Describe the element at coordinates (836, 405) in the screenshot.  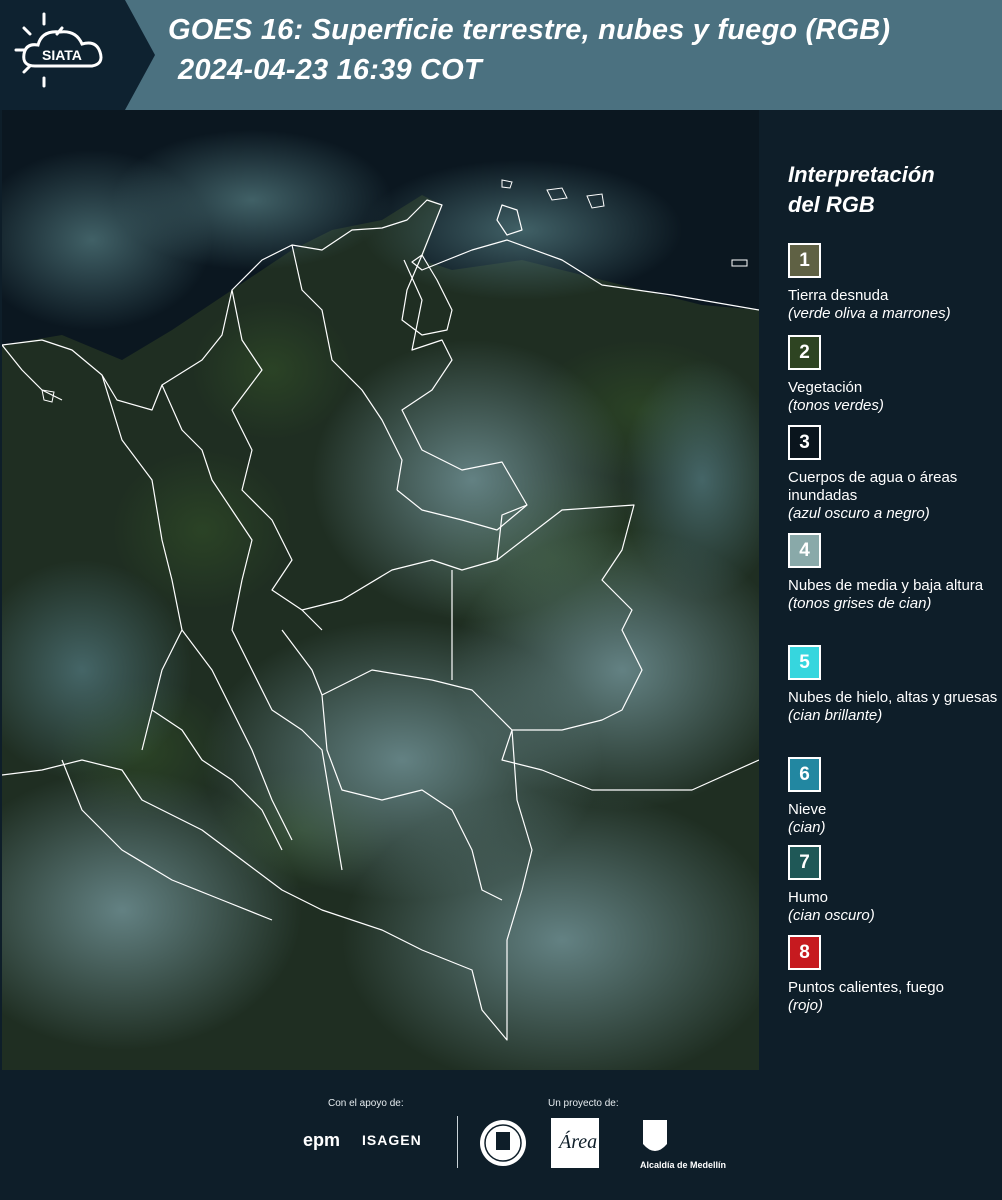
I see `legend-sub-2: (tonos verdes)` at that location.